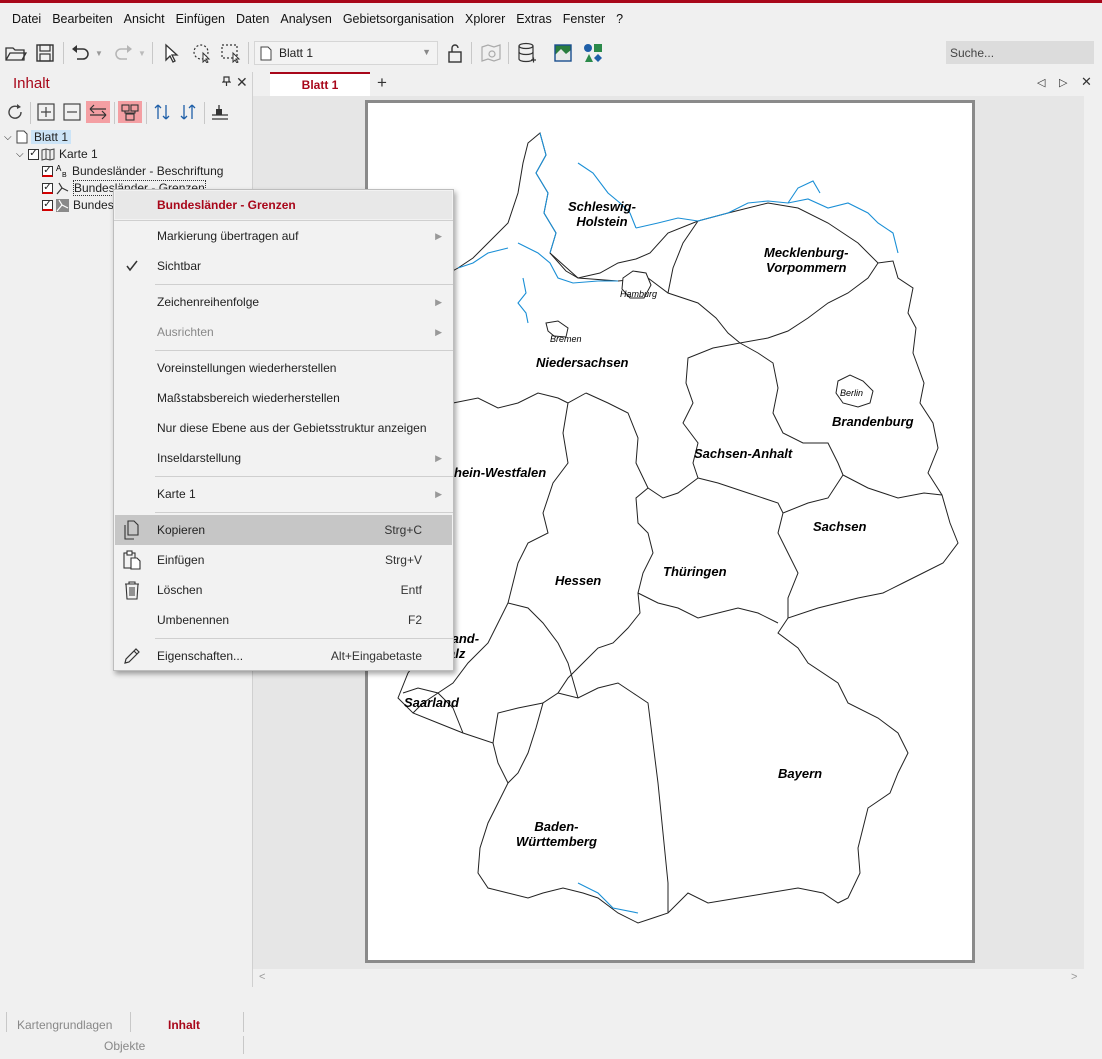  Describe the element at coordinates (283, 458) in the screenshot. I see `menu-item-inseldarstellung: Inseldarstellung ▶` at that location.